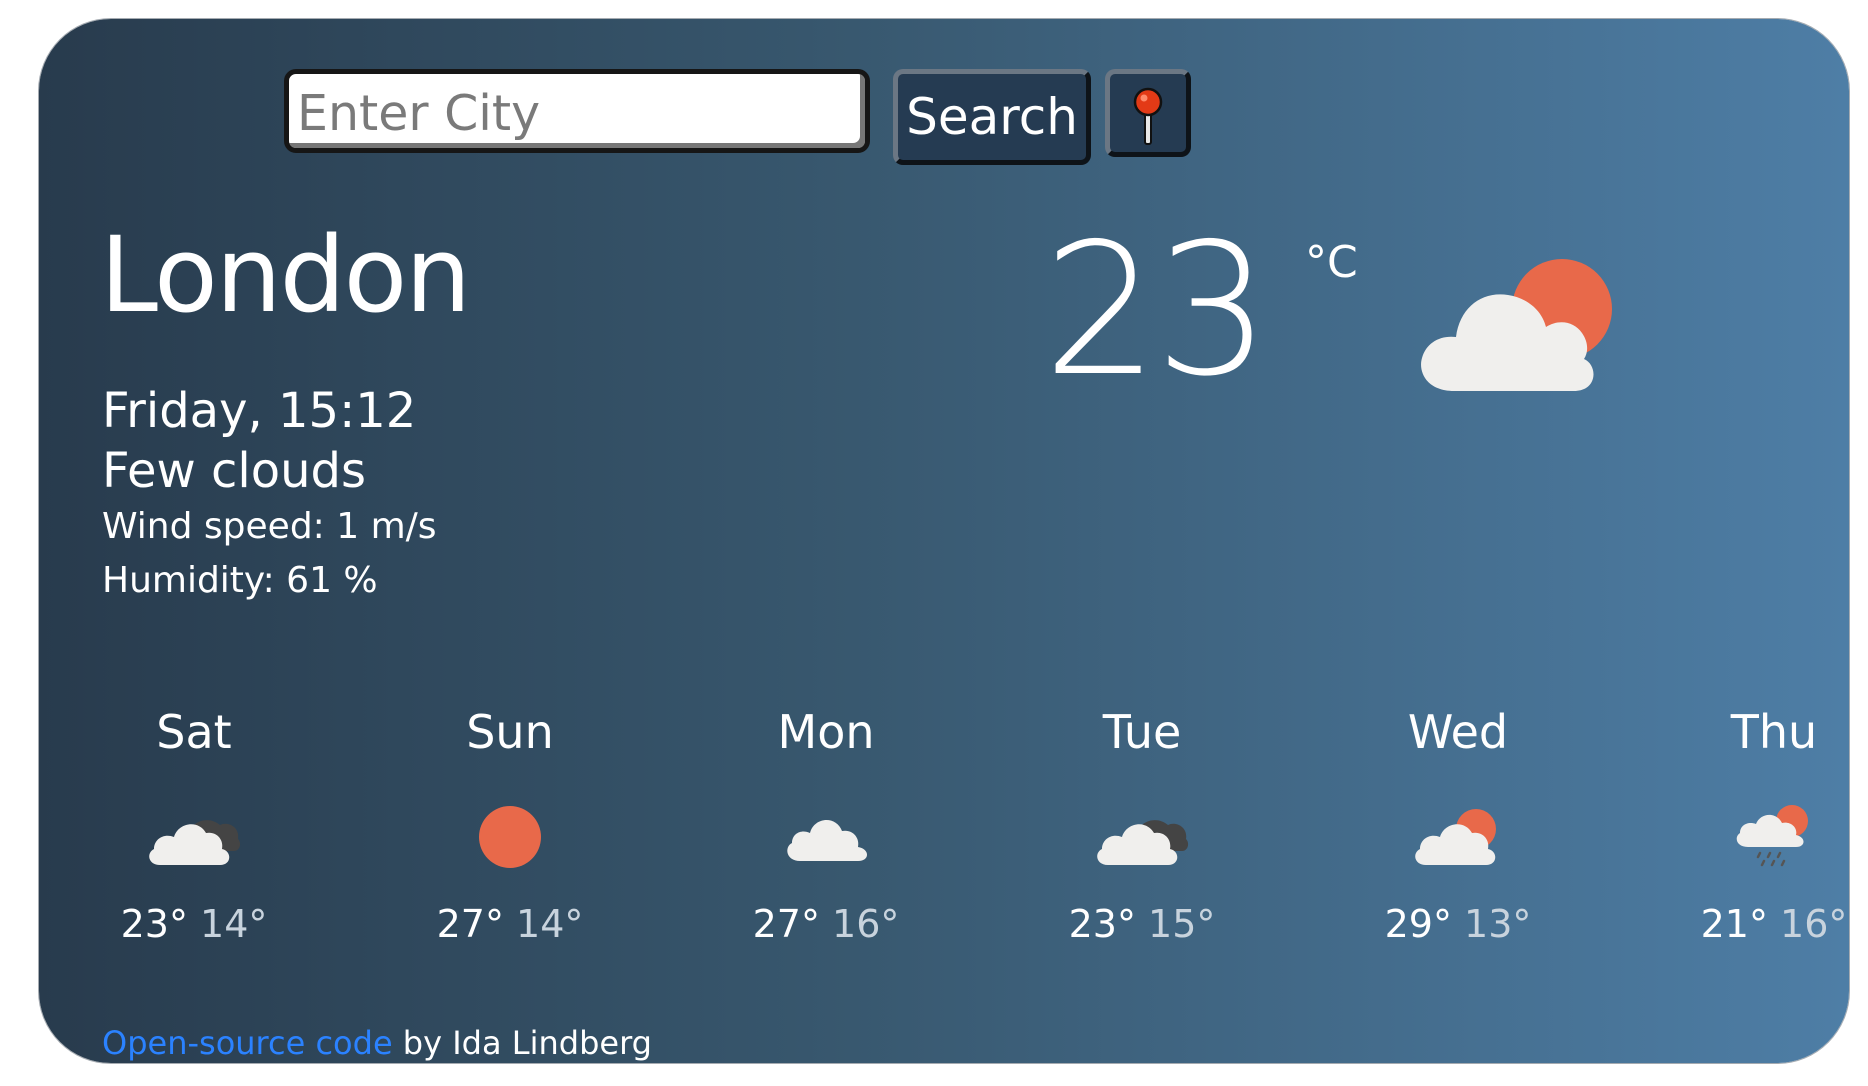  What do you see at coordinates (1331, 263) in the screenshot?
I see `temperature-unit: °C` at bounding box center [1331, 263].